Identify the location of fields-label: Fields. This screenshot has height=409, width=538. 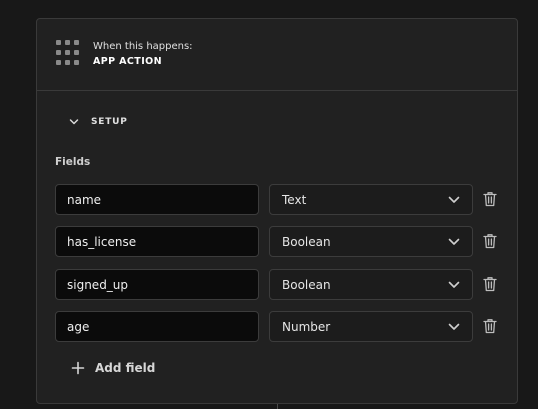
(73, 162).